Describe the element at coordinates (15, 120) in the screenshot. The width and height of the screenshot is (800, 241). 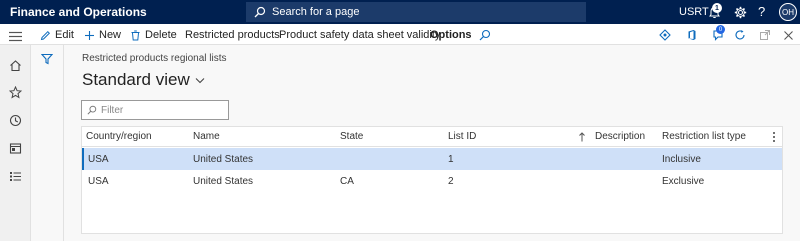
I see `clock-icon` at that location.